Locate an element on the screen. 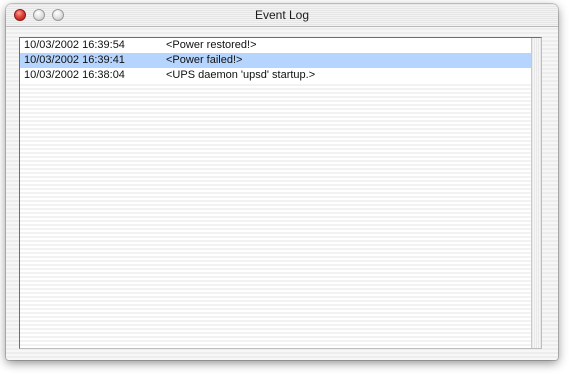 The height and width of the screenshot is (375, 569). log-row: 10/03/2002 16:39:54 <Power restored!> is located at coordinates (276, 45).